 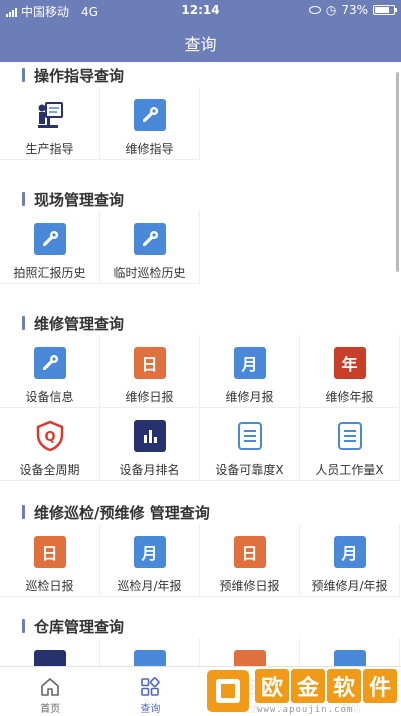 I want to click on watermark-logo-icon, so click(x=228, y=691).